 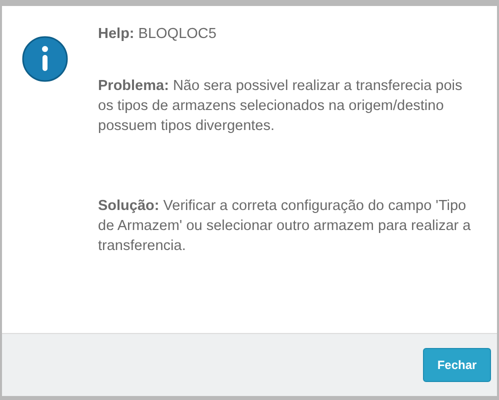 What do you see at coordinates (457, 365) in the screenshot?
I see `close-button: Fechar` at bounding box center [457, 365].